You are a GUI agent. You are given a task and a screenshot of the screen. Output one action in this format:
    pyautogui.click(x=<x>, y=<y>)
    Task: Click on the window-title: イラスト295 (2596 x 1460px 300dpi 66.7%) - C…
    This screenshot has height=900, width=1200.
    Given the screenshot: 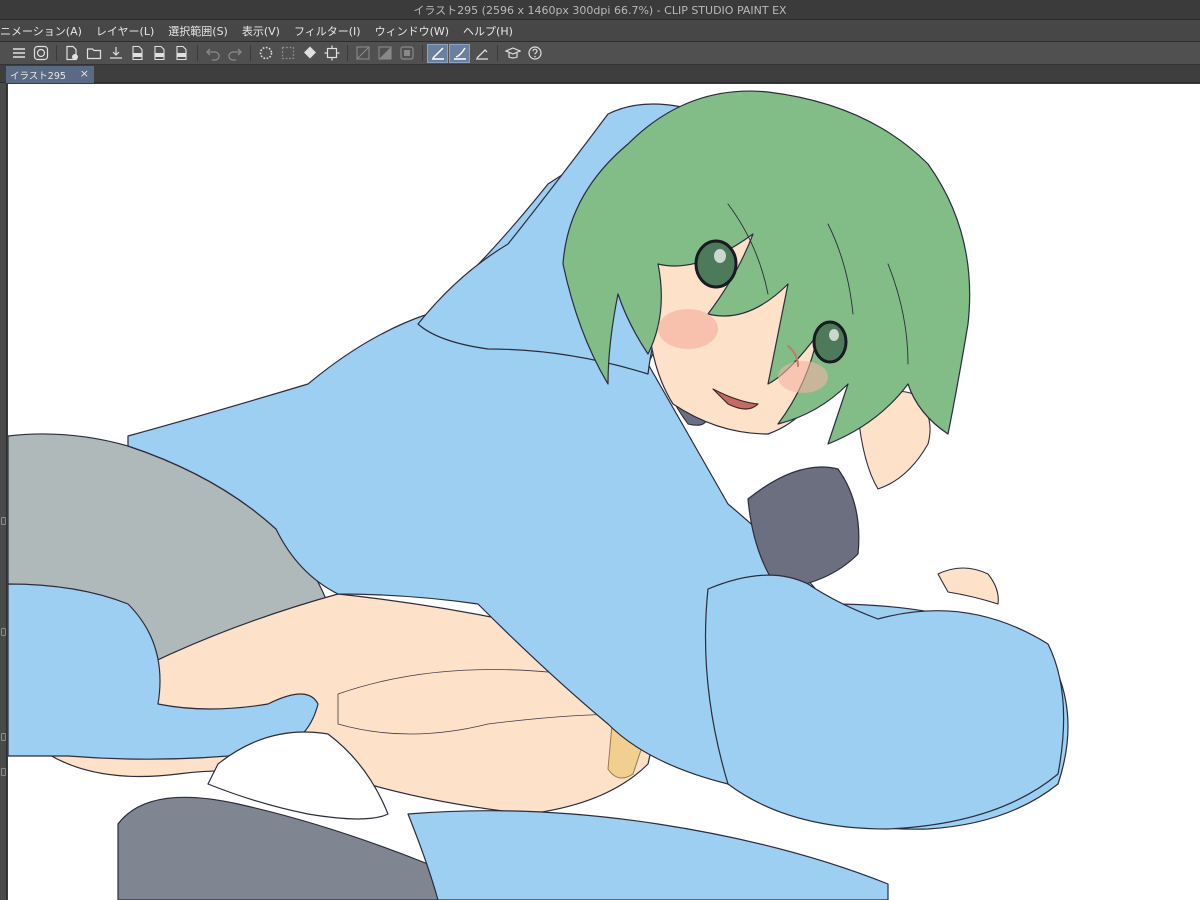 What is the action you would take?
    pyautogui.click(x=600, y=10)
    